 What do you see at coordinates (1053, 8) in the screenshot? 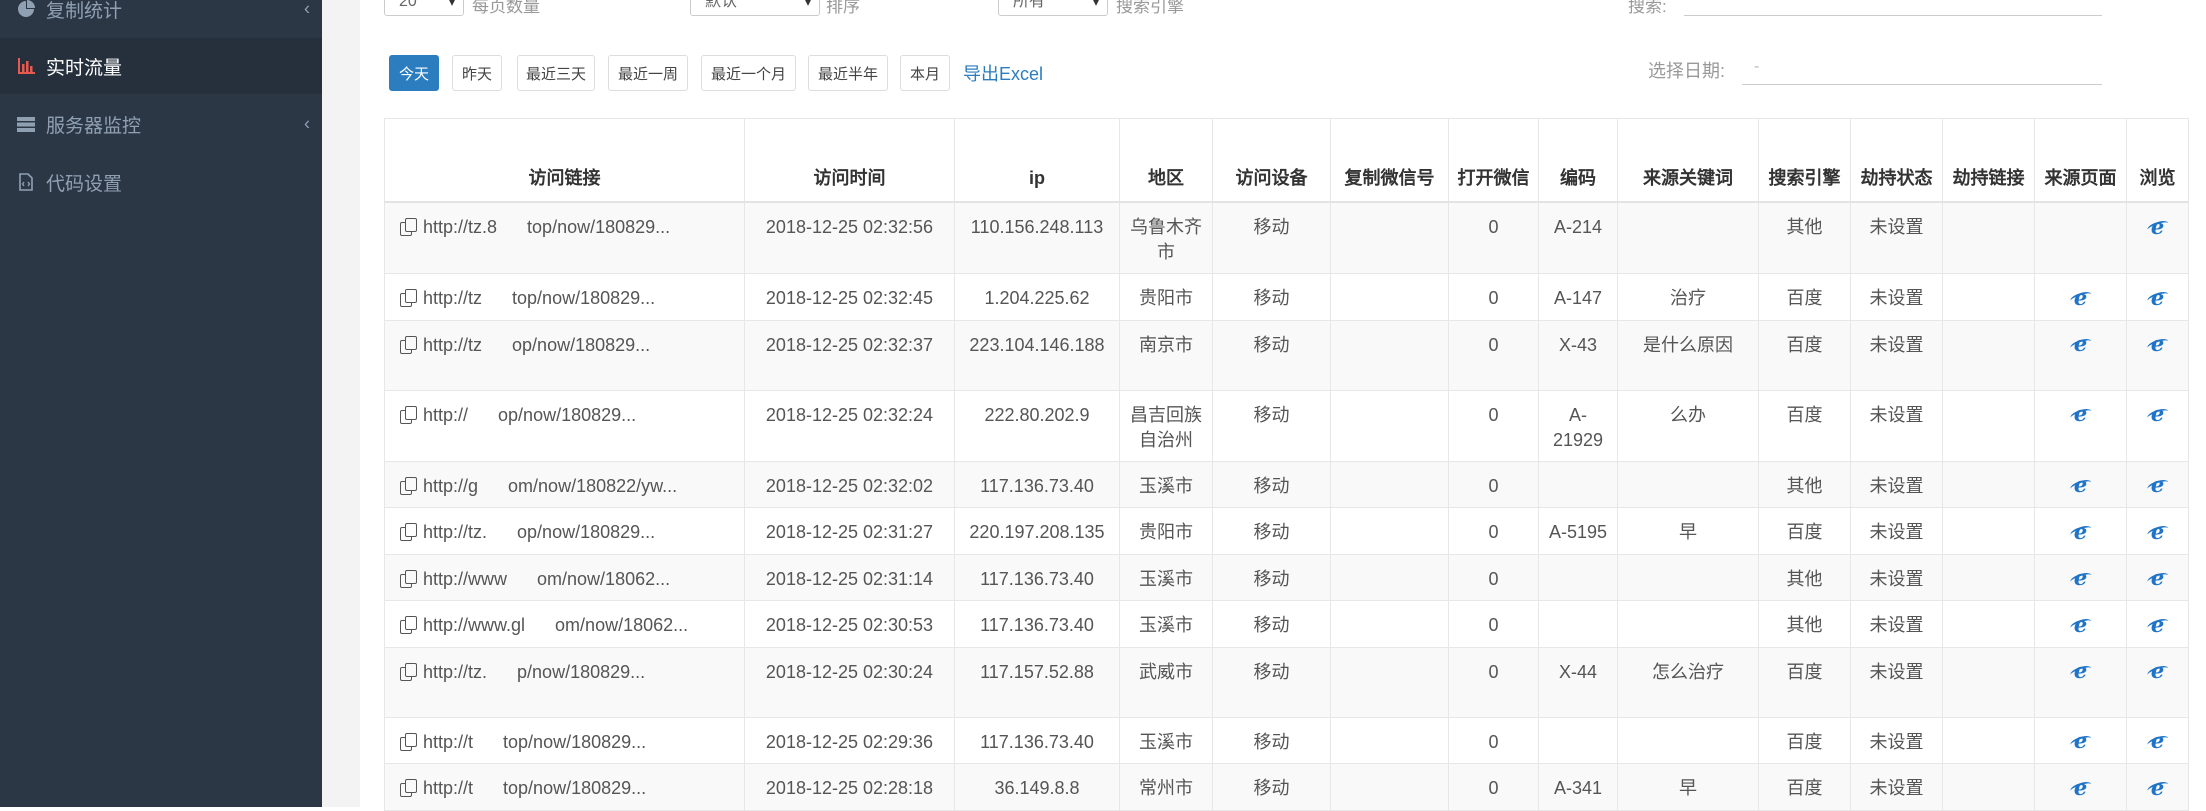
I see `engine-select: 所有 ▾` at bounding box center [1053, 8].